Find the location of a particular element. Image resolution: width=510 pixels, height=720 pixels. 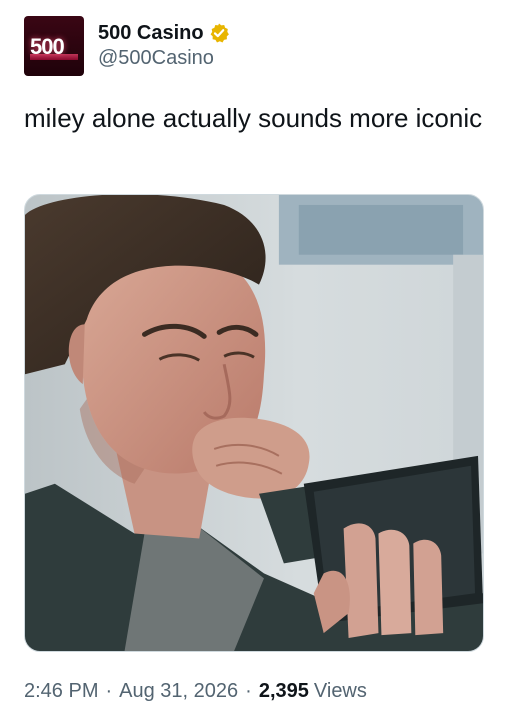

tweet-meta: 2:46 PM · Aug 31, 2026 · 2,395 Views is located at coordinates (195, 691).